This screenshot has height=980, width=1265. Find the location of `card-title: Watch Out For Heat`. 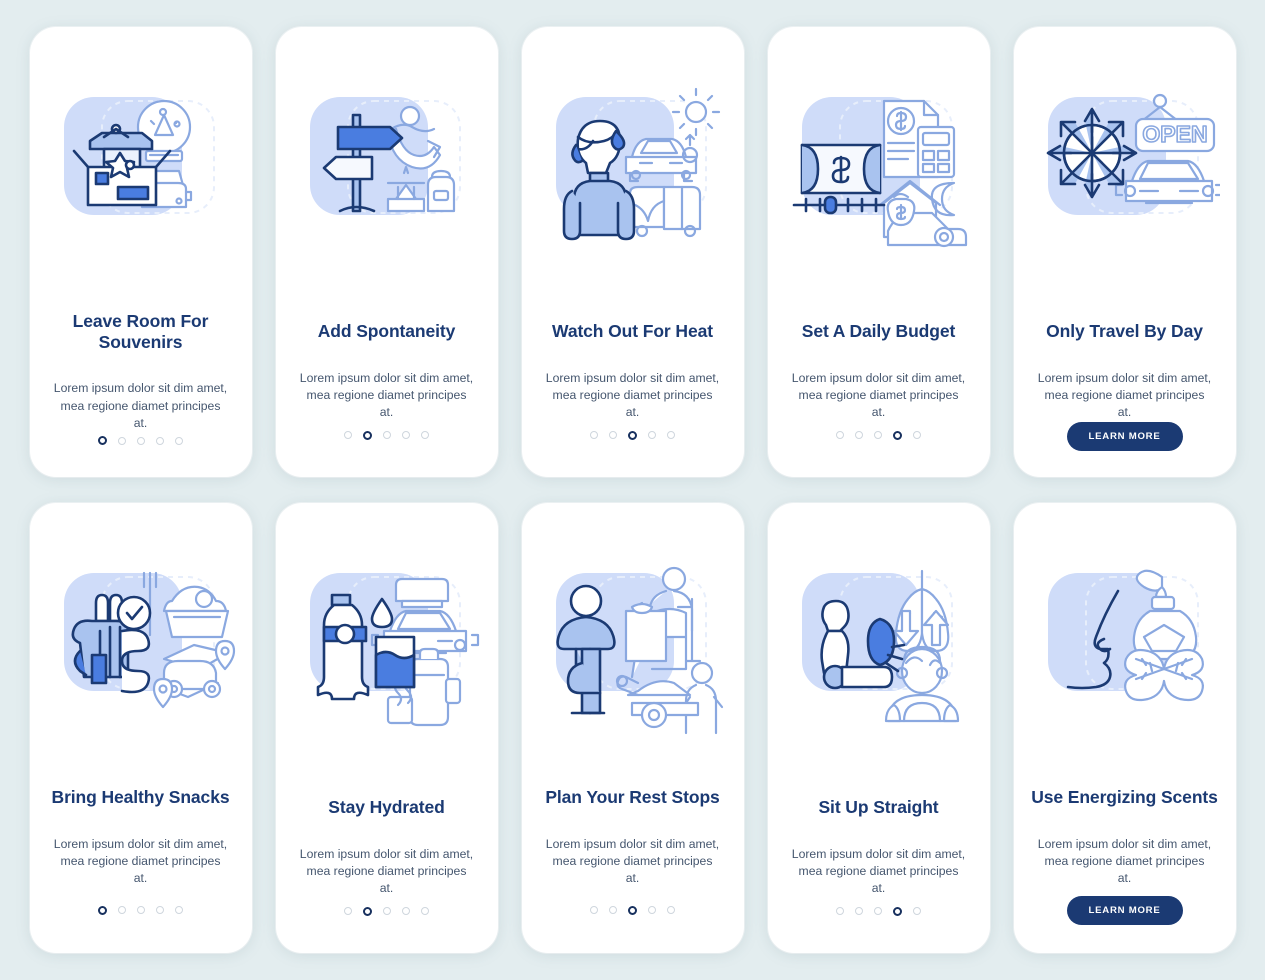

card-title: Watch Out For Heat is located at coordinates (632, 331).